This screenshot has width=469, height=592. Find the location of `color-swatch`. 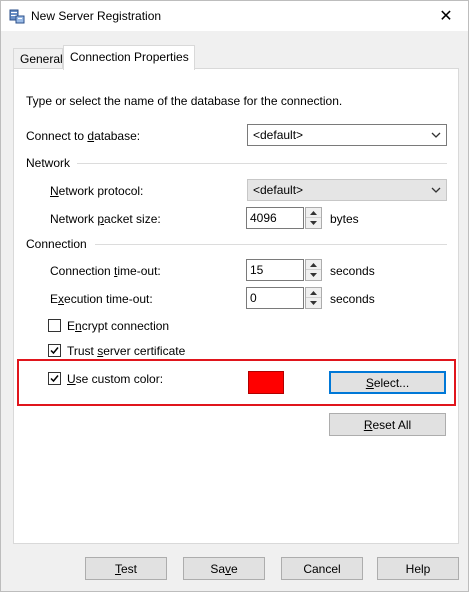

color-swatch is located at coordinates (266, 382).